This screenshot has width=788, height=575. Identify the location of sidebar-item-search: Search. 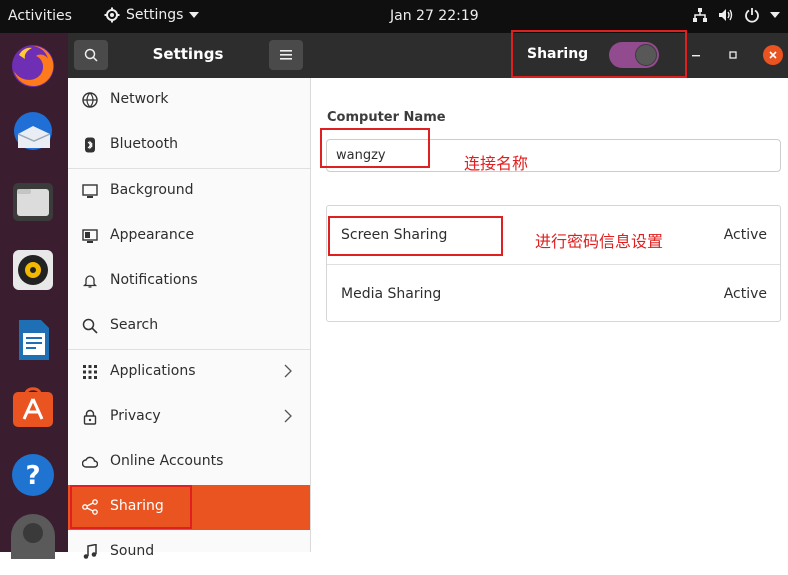
(189, 326).